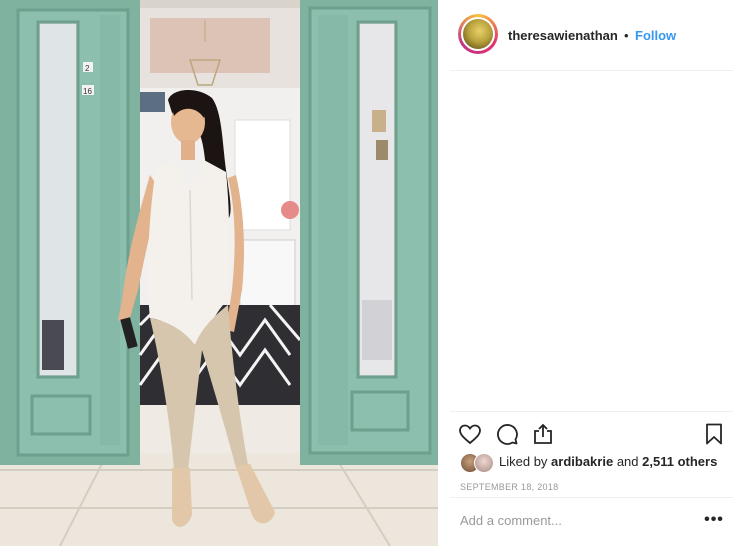 Image resolution: width=745 pixels, height=547 pixels. I want to click on likes-and: and, so click(627, 461).